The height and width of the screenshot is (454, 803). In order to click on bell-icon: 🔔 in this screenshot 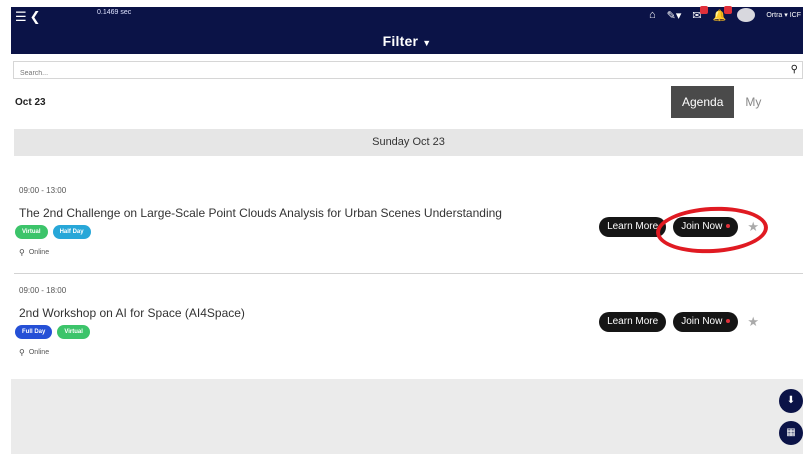, I will do `click(723, 13)`.